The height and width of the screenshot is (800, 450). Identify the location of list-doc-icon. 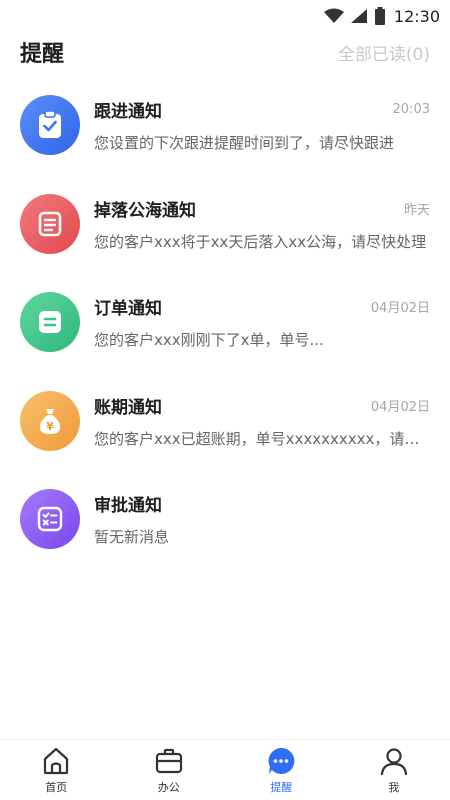
(50, 224).